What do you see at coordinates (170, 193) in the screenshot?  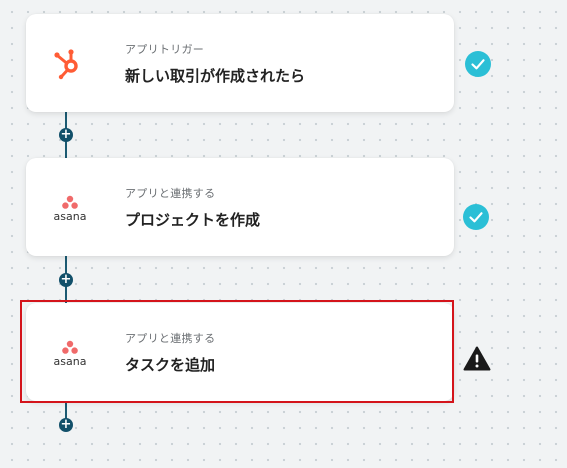 I see `step-subtitle: アプリと連携する` at bounding box center [170, 193].